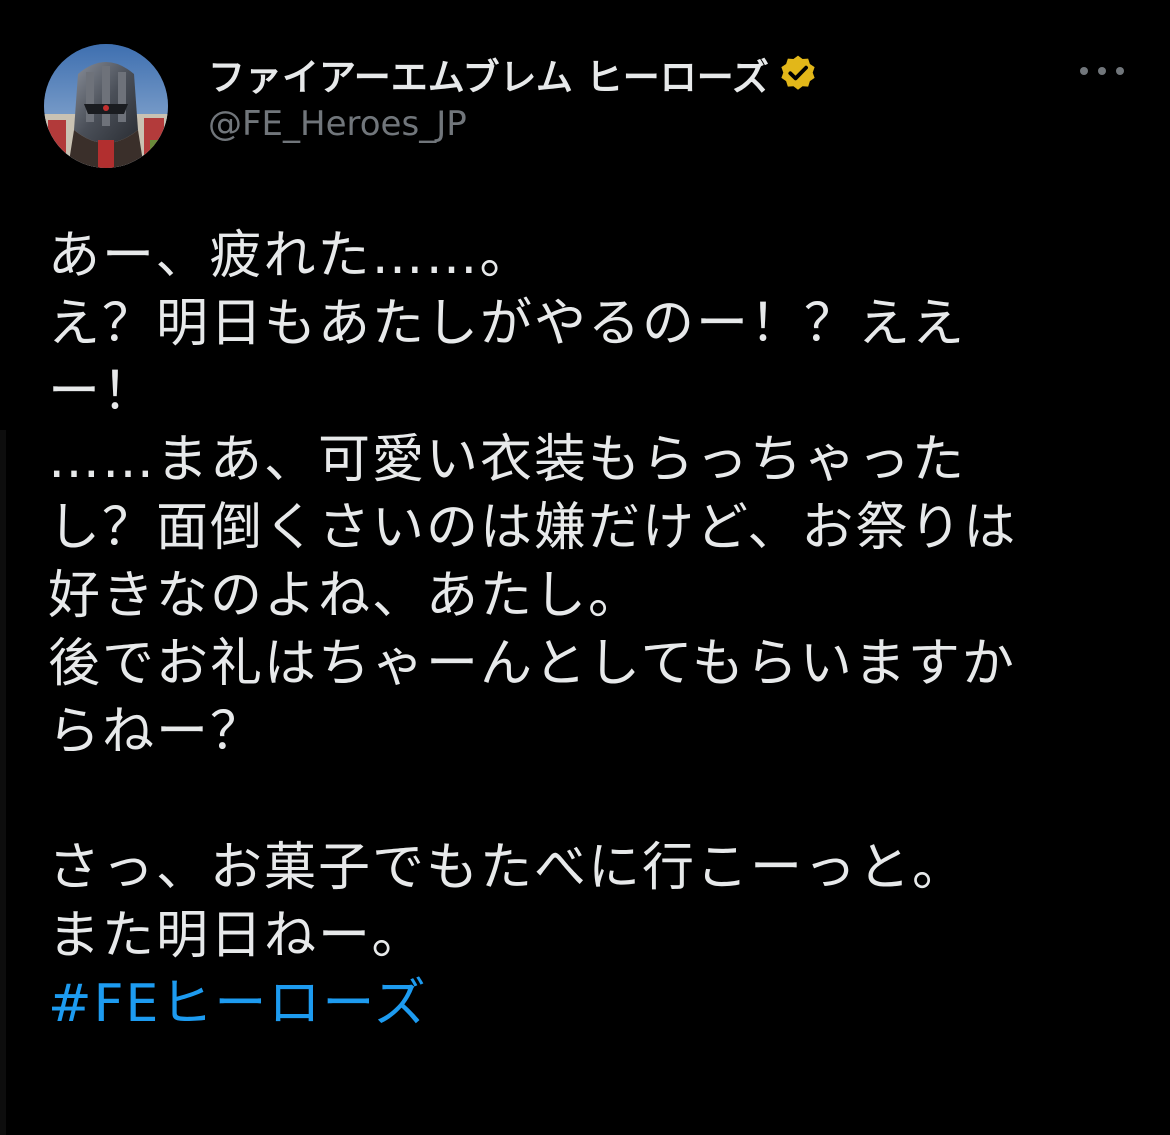  I want to click on tweet-line: さっ、お菓子でもたべに行こーっと。, so click(507, 868).